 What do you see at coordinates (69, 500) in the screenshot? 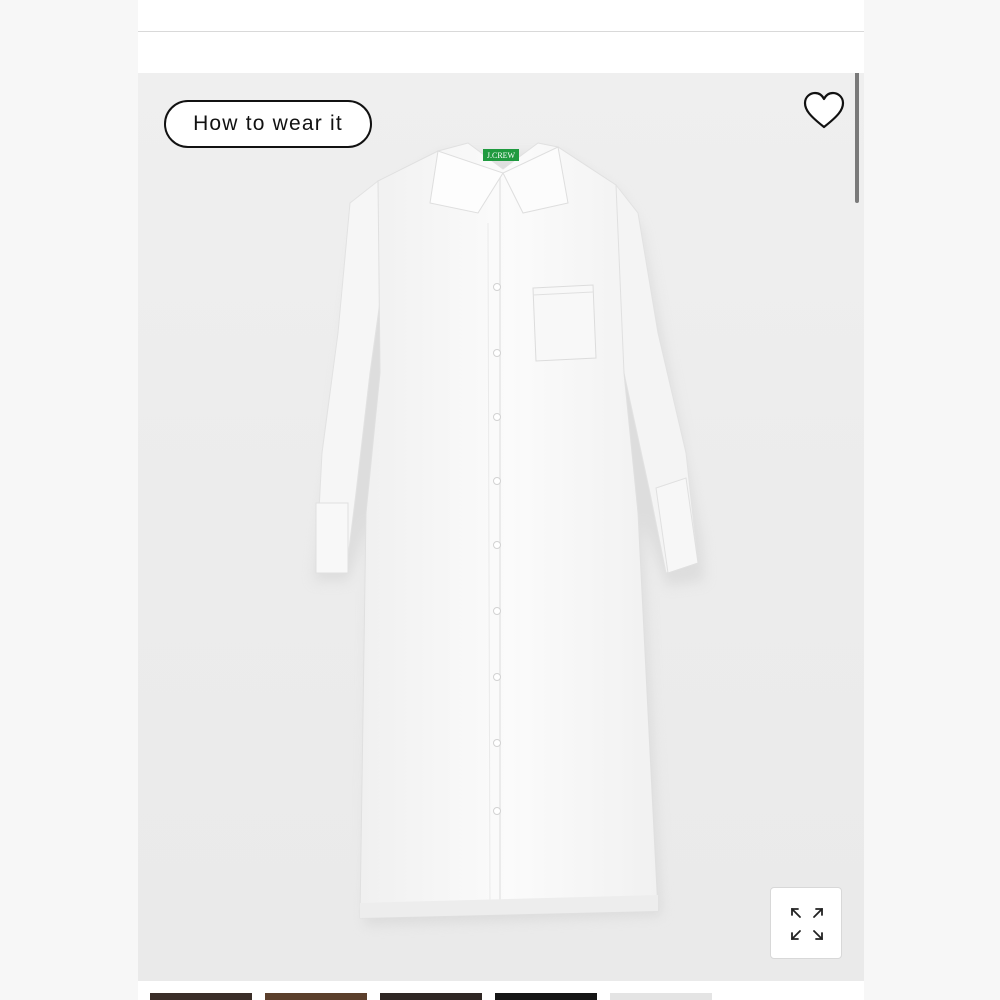
I see `left-margin` at bounding box center [69, 500].